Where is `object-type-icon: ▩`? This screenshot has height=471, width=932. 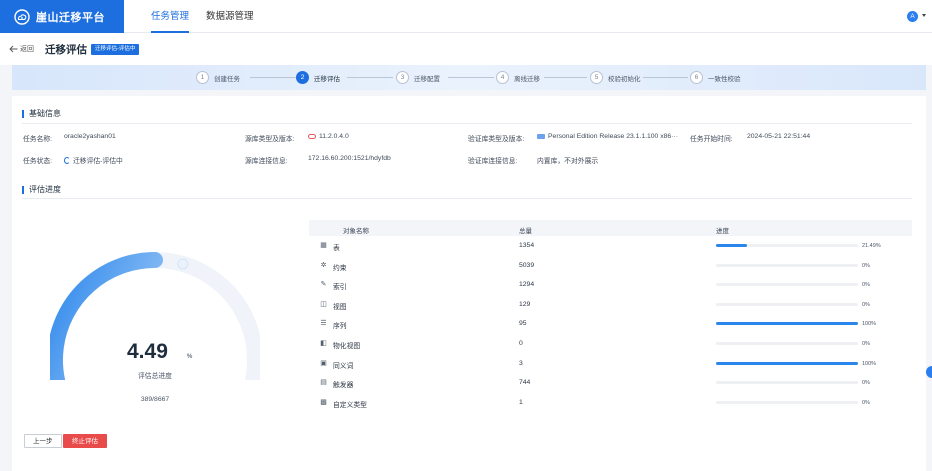
object-type-icon: ▩ is located at coordinates (323, 402).